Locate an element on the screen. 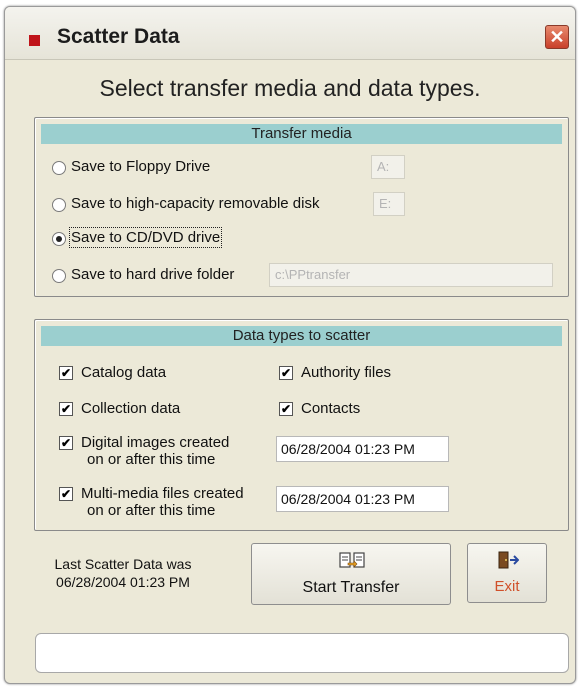 The width and height of the screenshot is (582, 688). data-types-header: Data types to scatter is located at coordinates (301, 336).